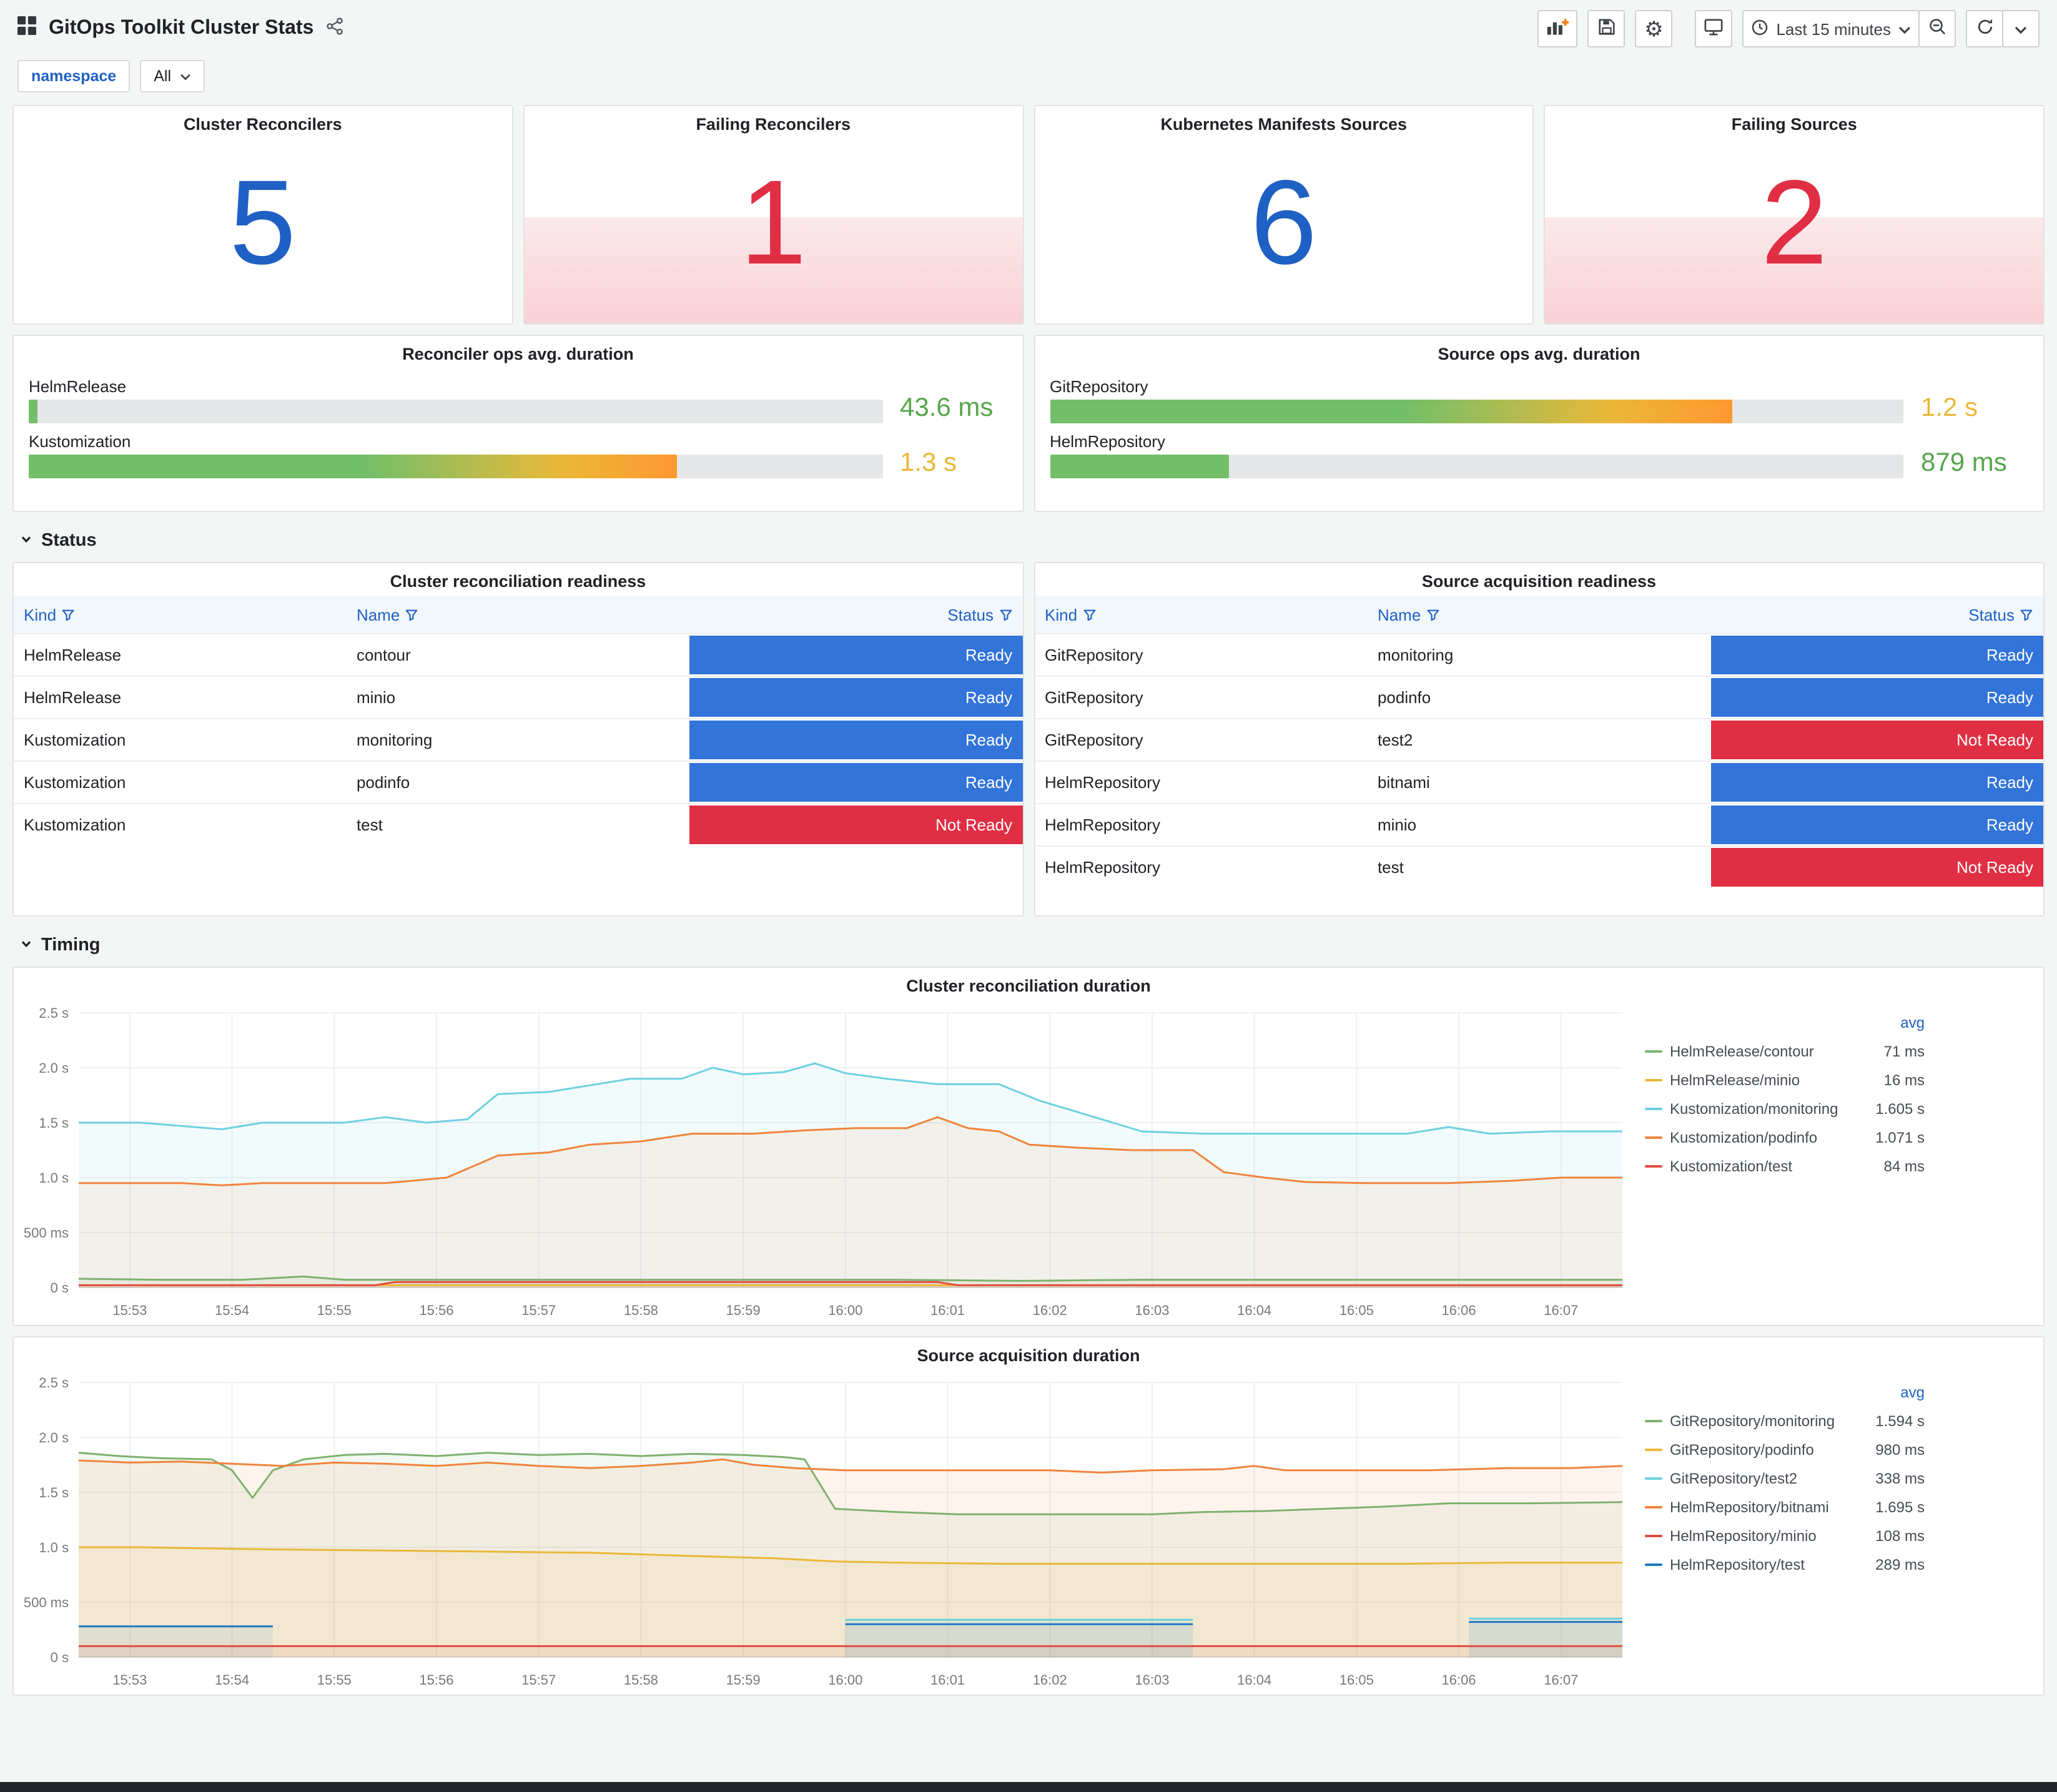 The height and width of the screenshot is (1792, 2057). I want to click on legend-item: GitRepository/test2 338 ms, so click(1785, 1478).